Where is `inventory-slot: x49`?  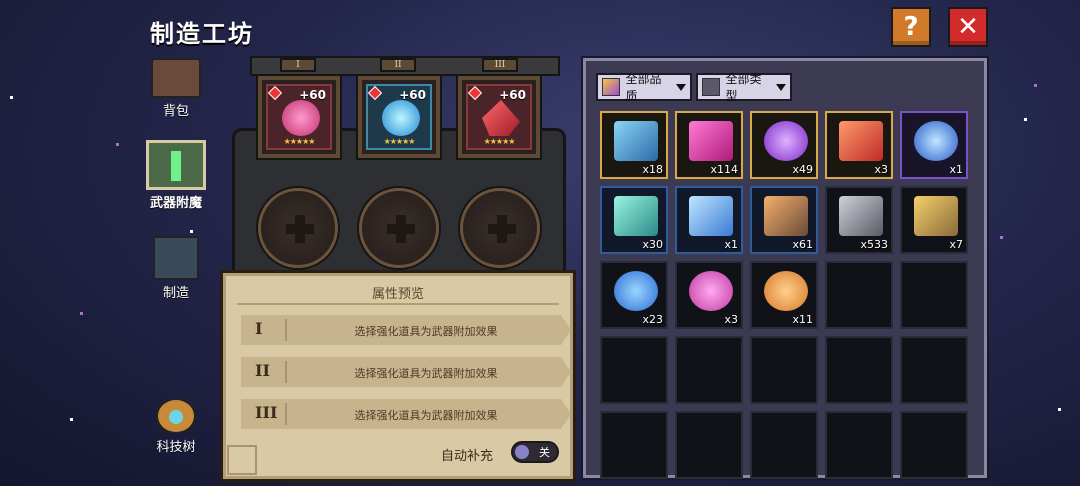
inventory-slot: x49 is located at coordinates (784, 145).